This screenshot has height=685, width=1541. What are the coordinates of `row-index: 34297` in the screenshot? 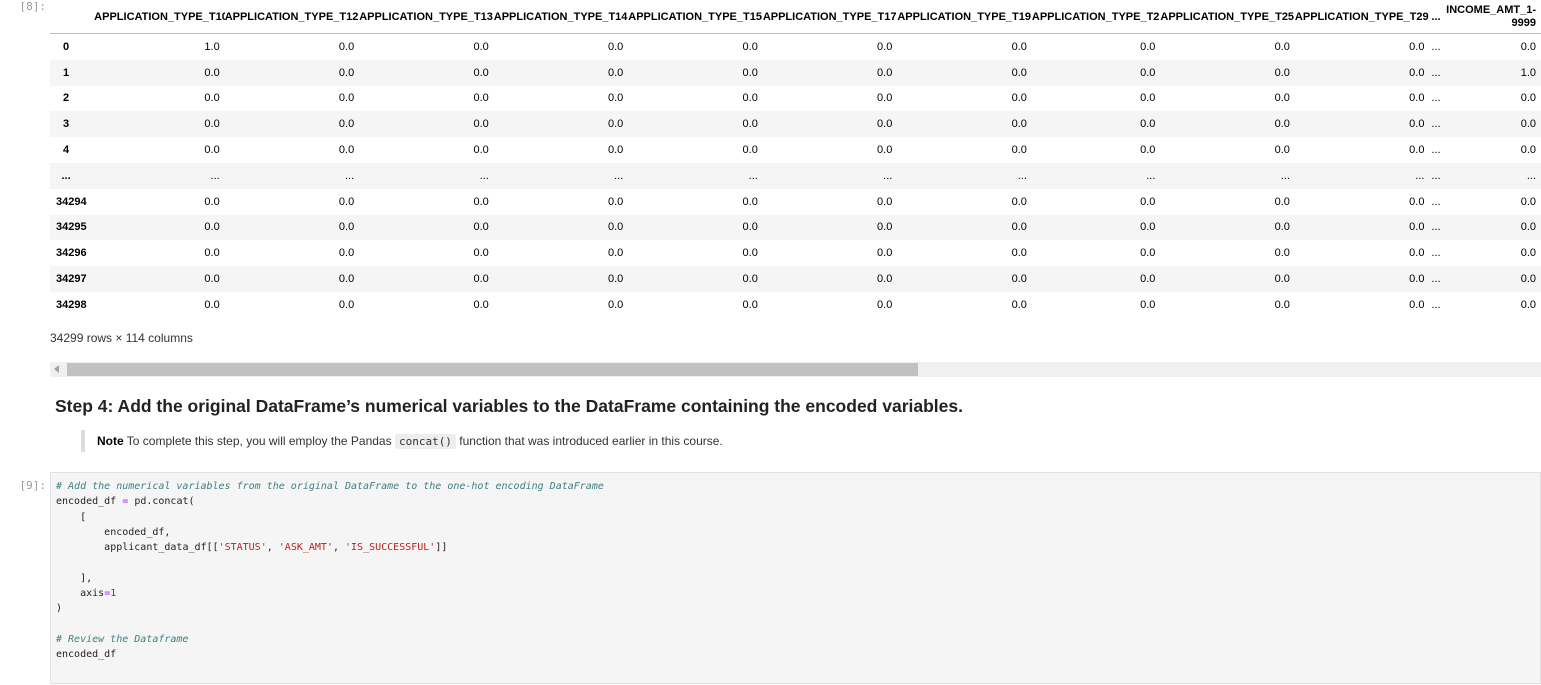 It's located at (71, 279).